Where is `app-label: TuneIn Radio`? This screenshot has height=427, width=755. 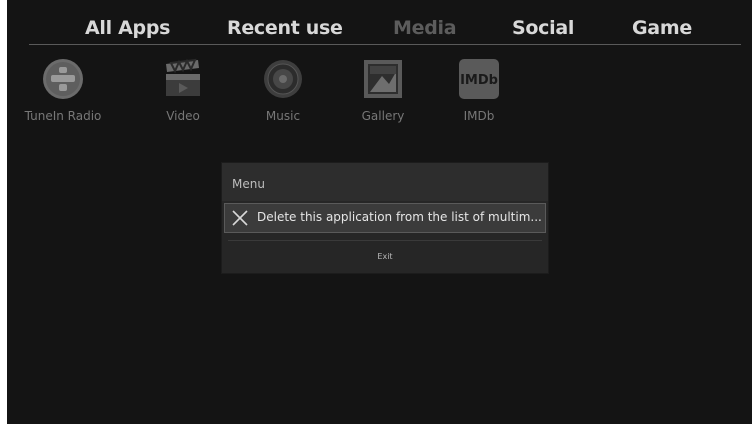 app-label: TuneIn Radio is located at coordinates (63, 116).